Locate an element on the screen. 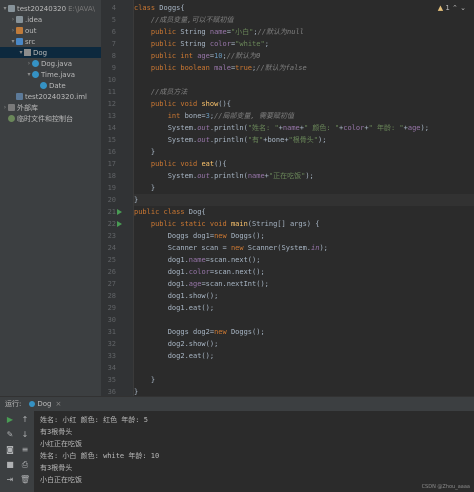 The width and height of the screenshot is (474, 492). code-line: //成员变量,可以不赋初值 is located at coordinates (184, 20).